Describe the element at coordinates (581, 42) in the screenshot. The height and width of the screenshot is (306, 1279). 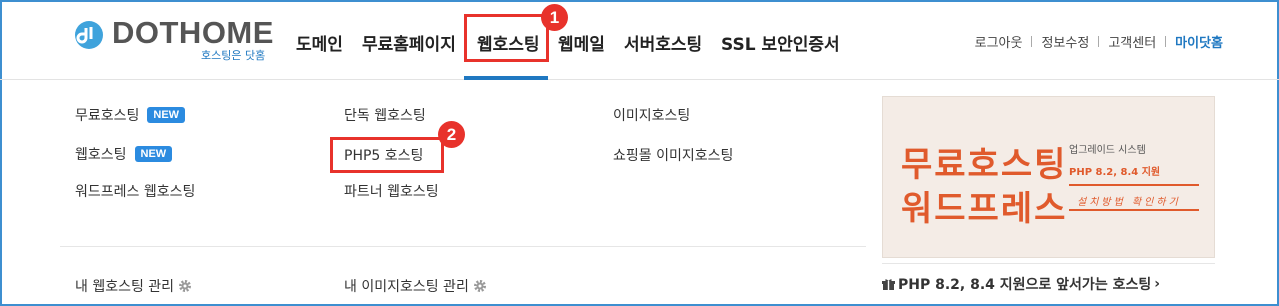
I see `nav-webmail: 웹메일` at that location.